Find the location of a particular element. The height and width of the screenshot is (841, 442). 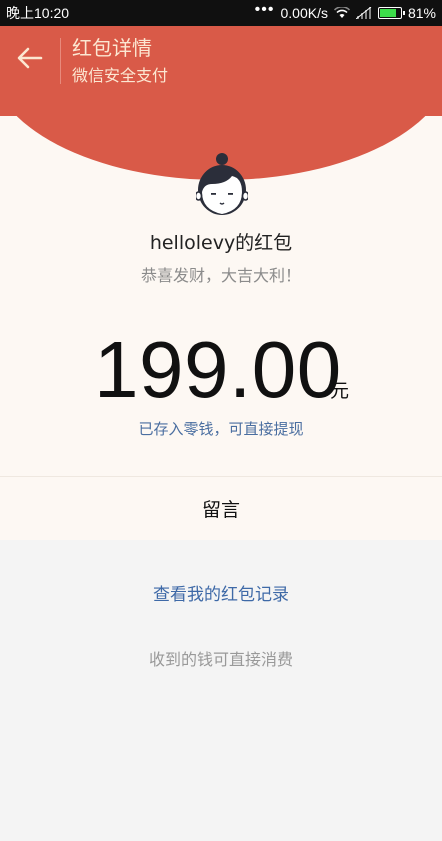

page-subtitle: 微信安全支付 is located at coordinates (120, 75).